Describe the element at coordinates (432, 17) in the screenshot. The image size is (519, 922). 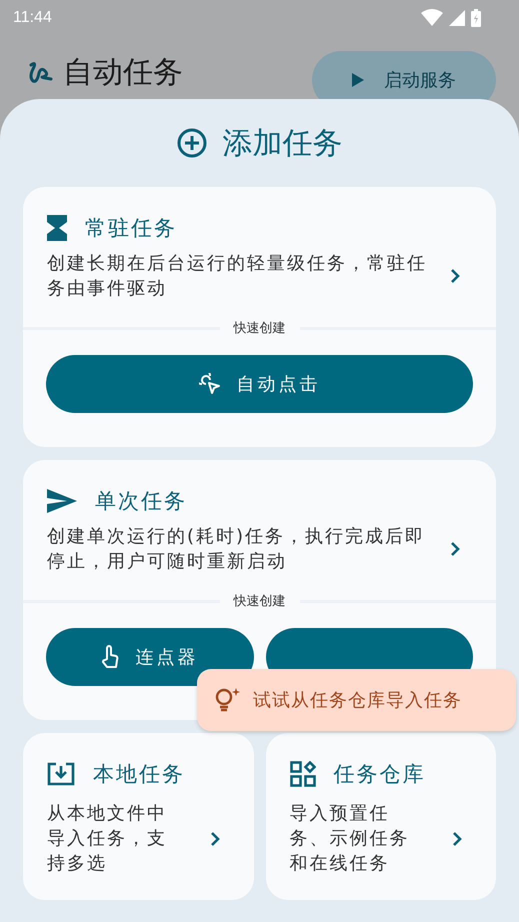
I see `wifi-icon` at that location.